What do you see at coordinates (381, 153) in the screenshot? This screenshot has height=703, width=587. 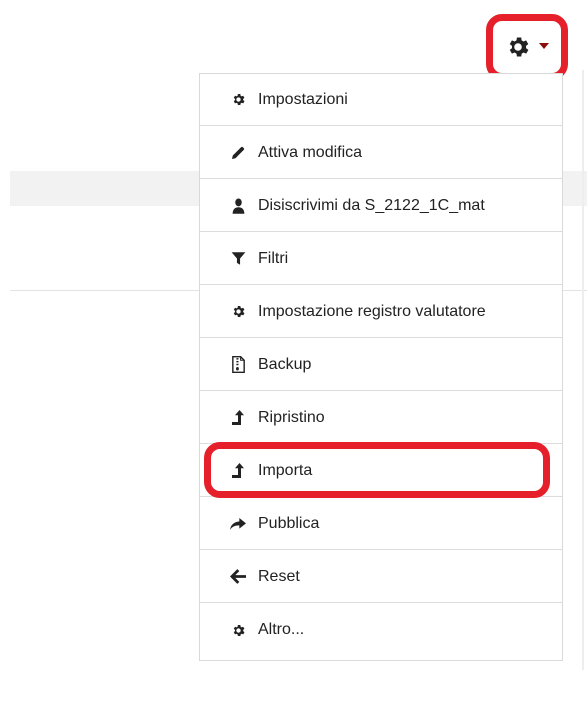 I see `menu-item-attiva-modifica: Attiva modifica` at bounding box center [381, 153].